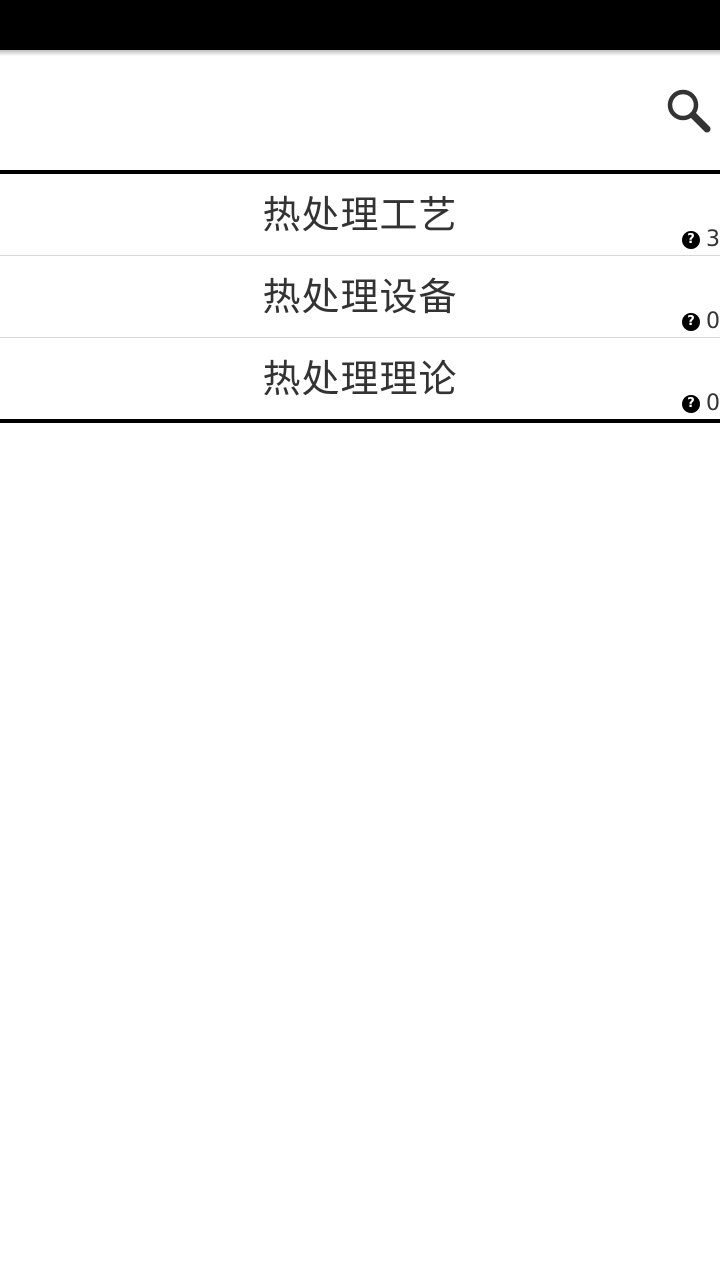 This screenshot has height=1280, width=720. I want to click on search-icon, so click(689, 111).